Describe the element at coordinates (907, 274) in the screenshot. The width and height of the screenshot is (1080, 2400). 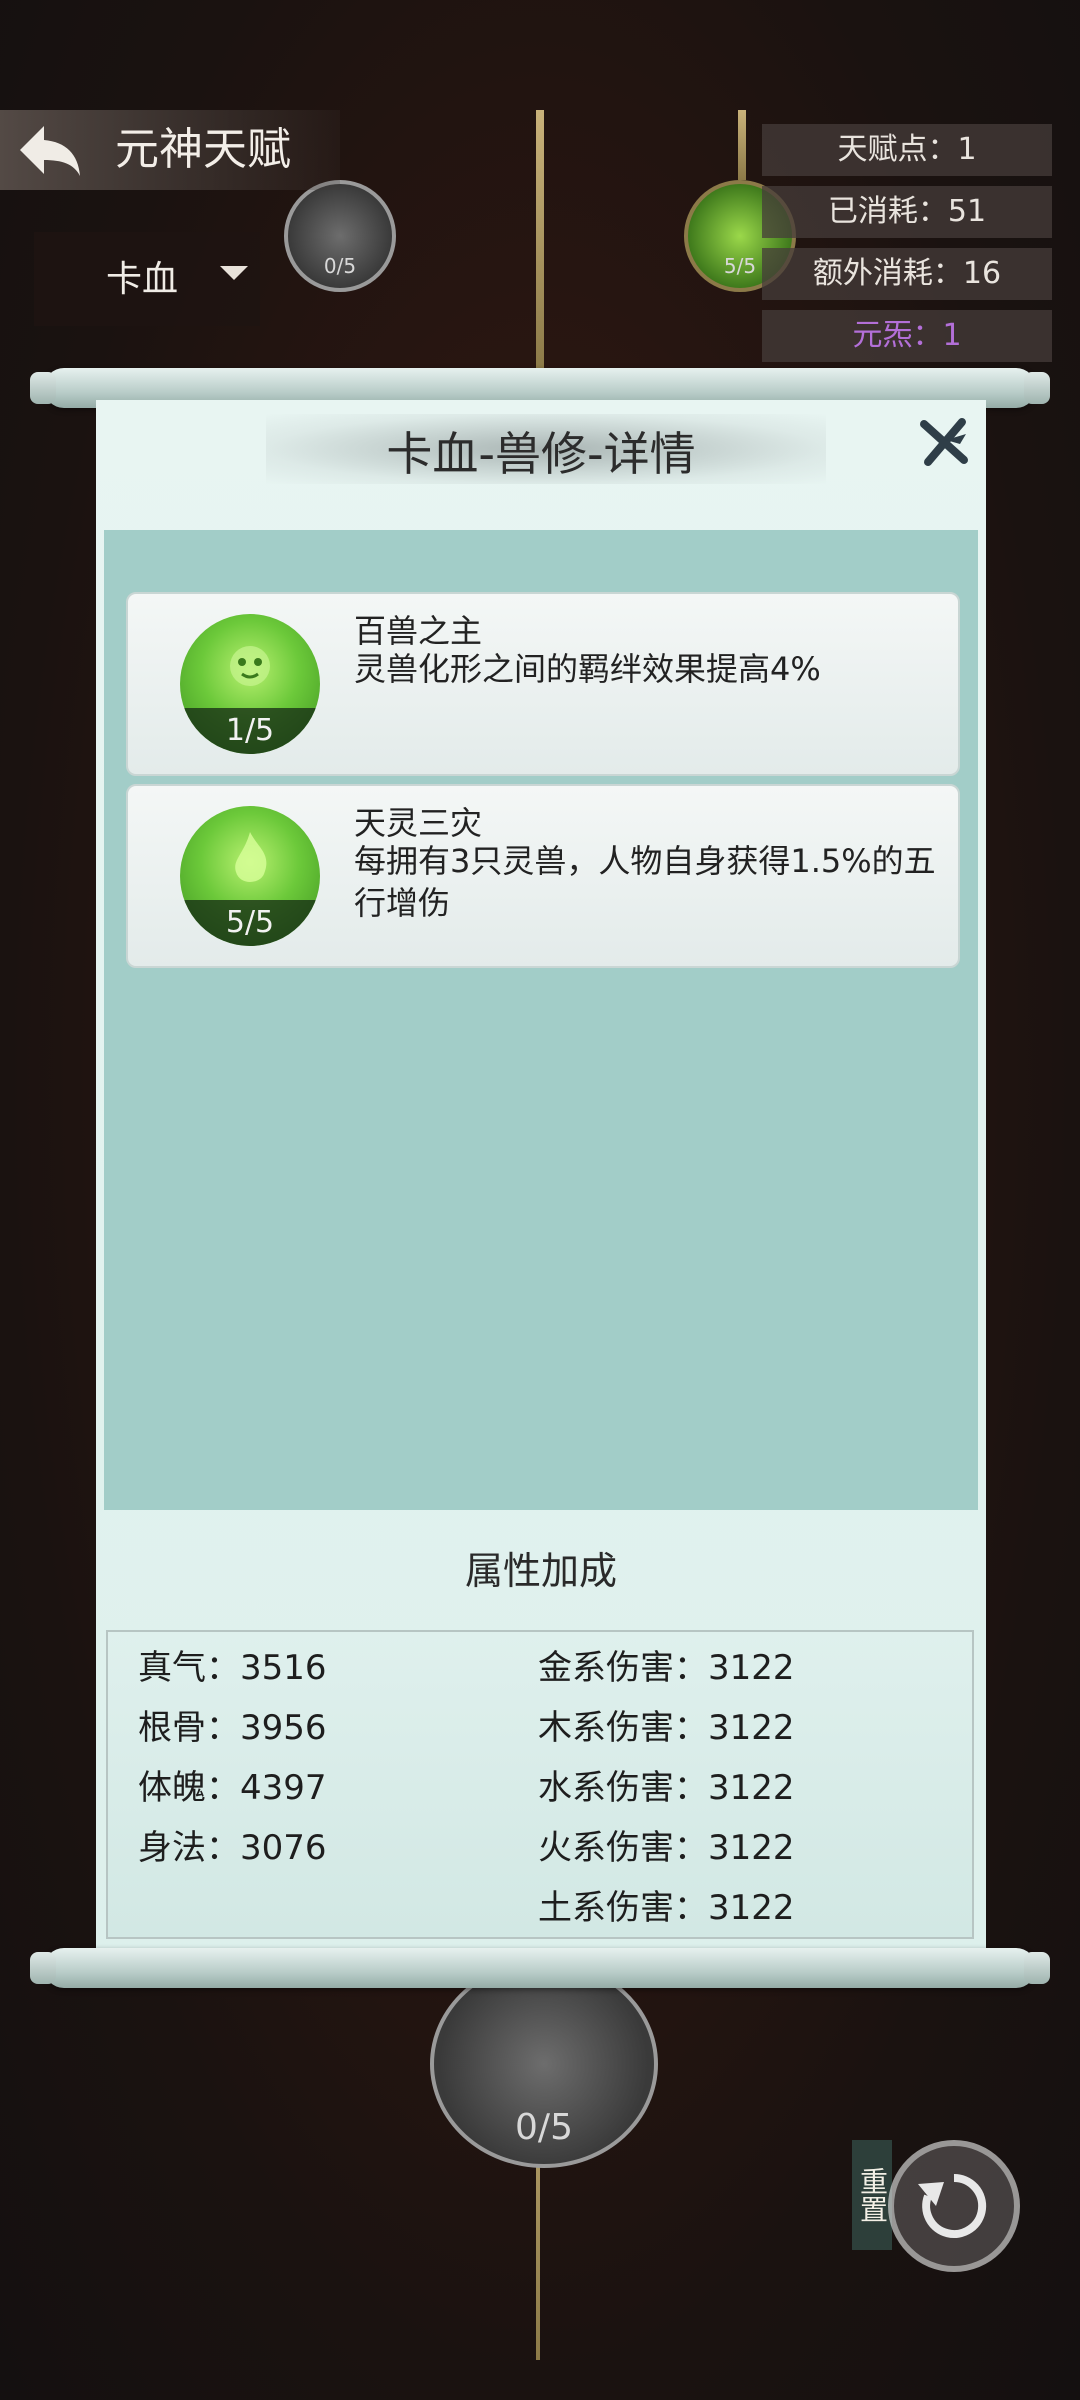
I see `extra-consumed: 额外消耗：16` at that location.